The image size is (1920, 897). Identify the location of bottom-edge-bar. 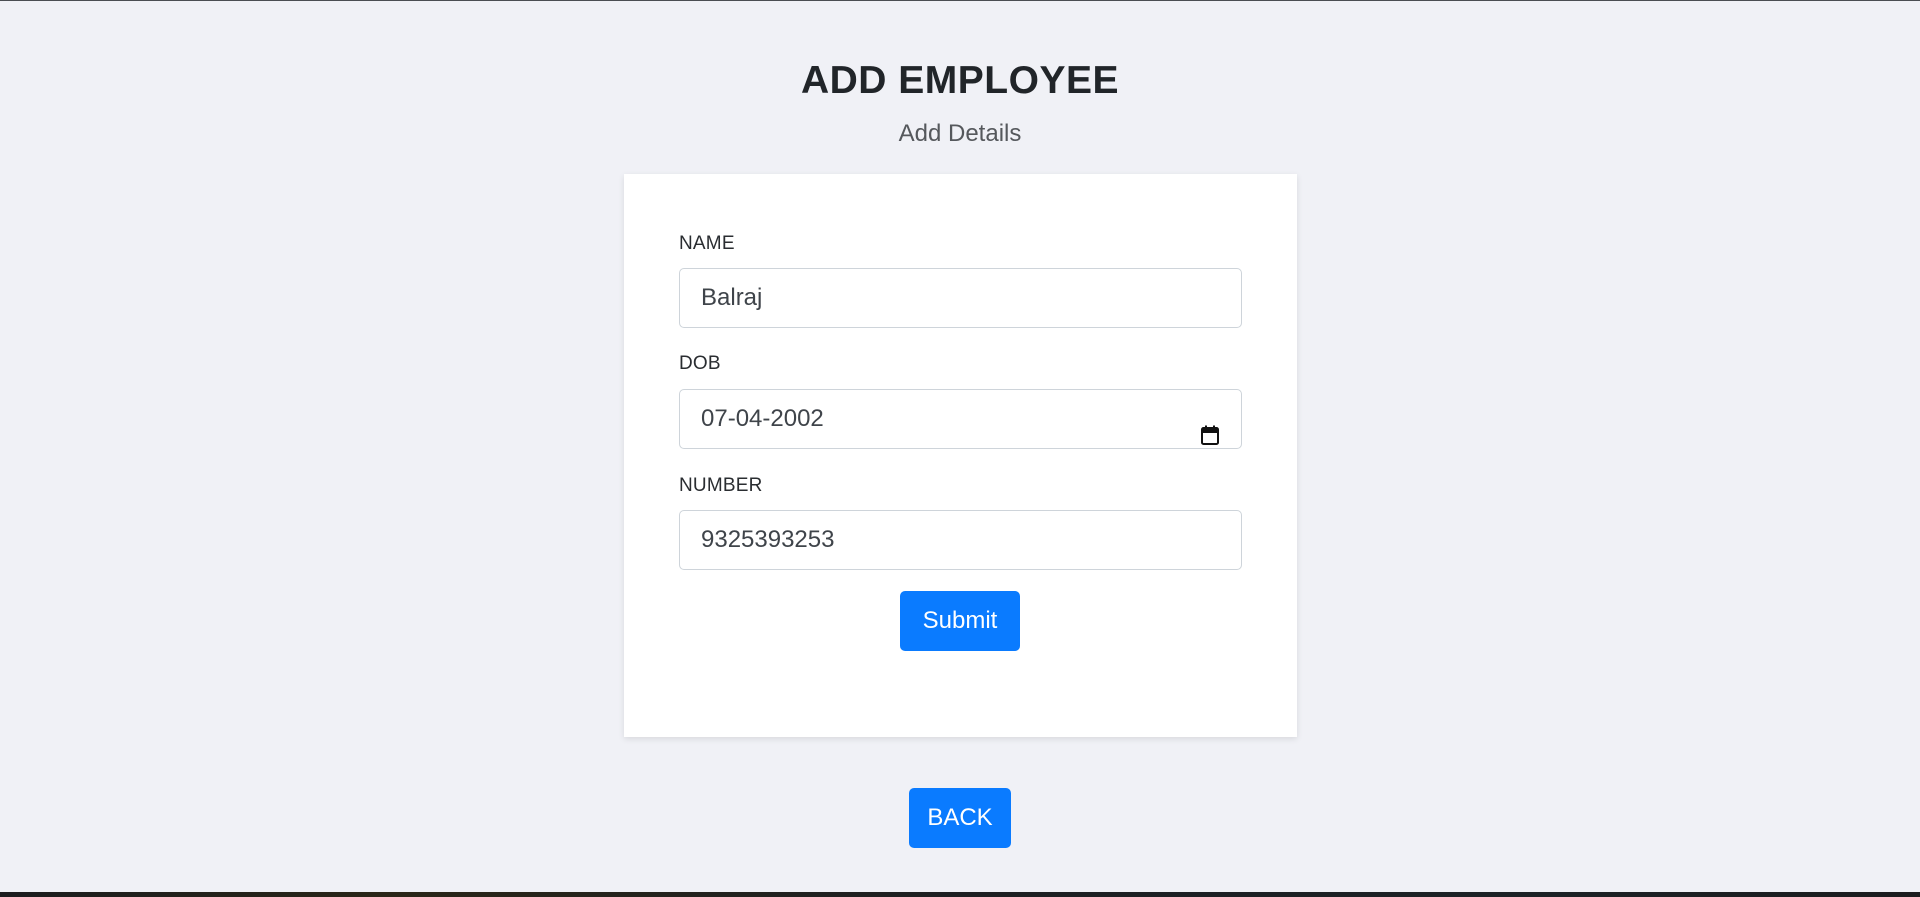
(960, 894).